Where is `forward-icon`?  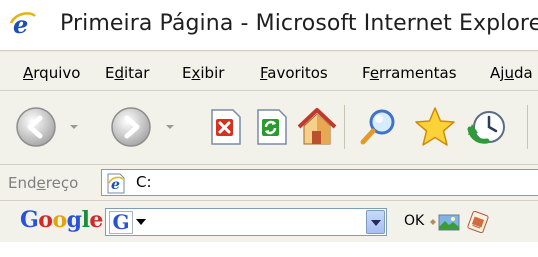
forward-icon is located at coordinates (131, 127).